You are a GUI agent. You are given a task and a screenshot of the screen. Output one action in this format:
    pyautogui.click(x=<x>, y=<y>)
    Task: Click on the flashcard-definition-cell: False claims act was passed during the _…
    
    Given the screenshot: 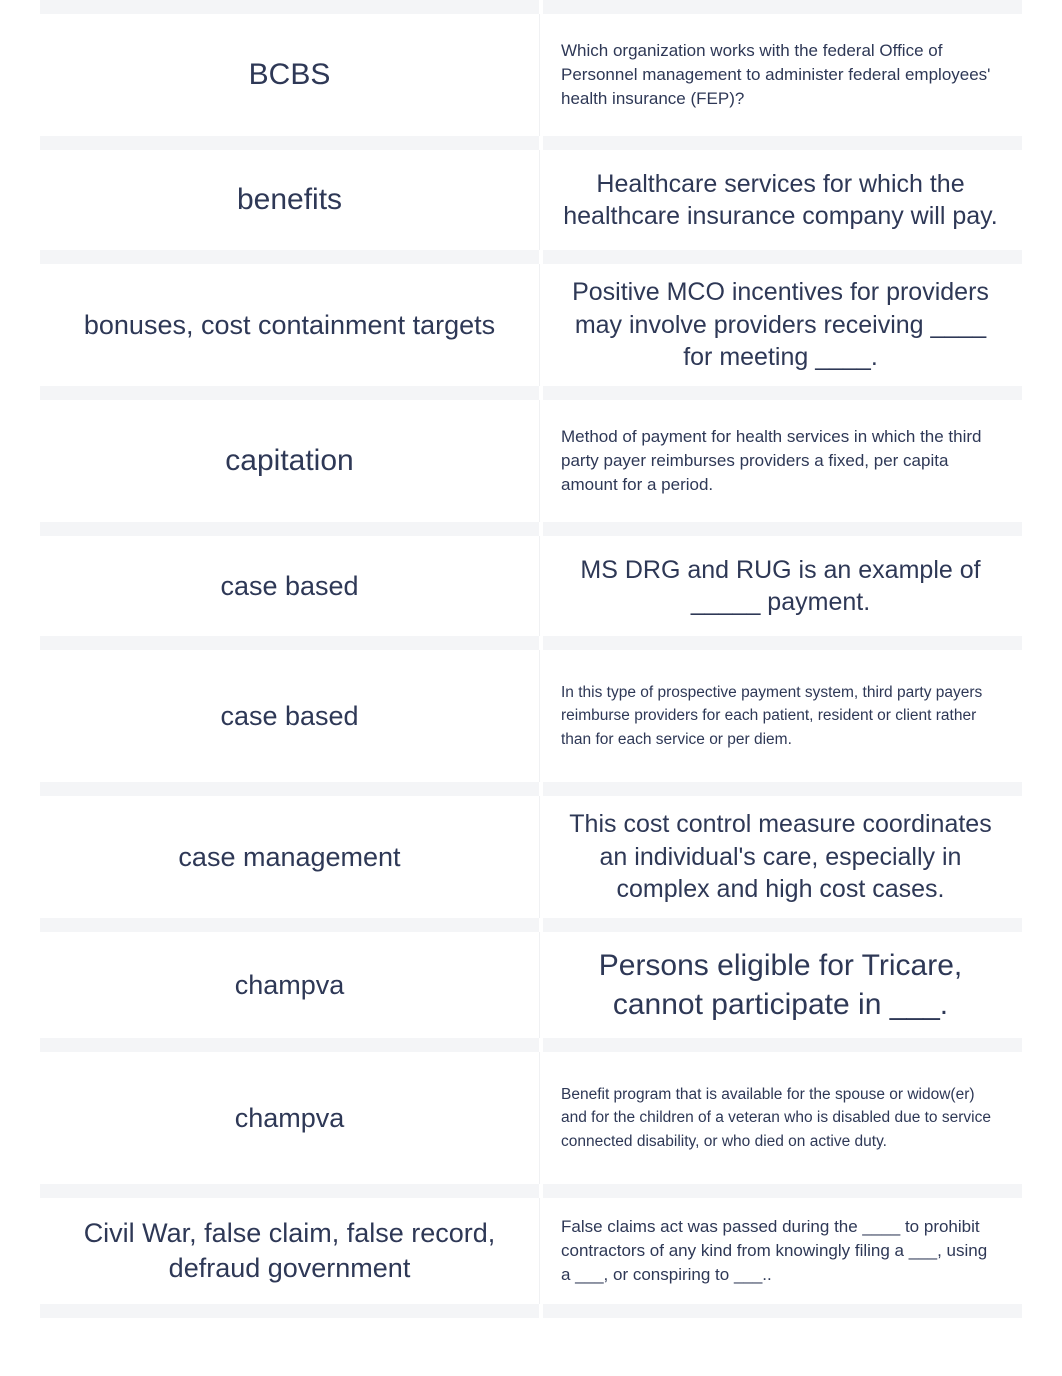 What is the action you would take?
    pyautogui.click(x=780, y=1251)
    